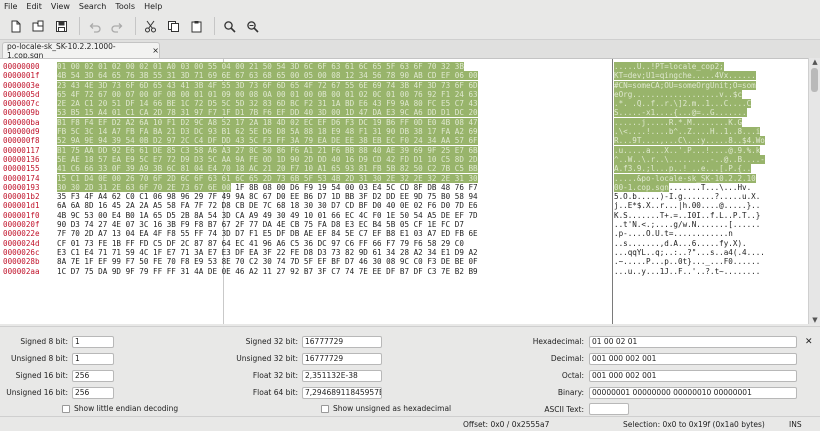 The width and height of the screenshot is (820, 431). I want to click on ascii-selected-text: A.f3.9.;l...p..! ..e...[.P.{.., so click(683, 169).